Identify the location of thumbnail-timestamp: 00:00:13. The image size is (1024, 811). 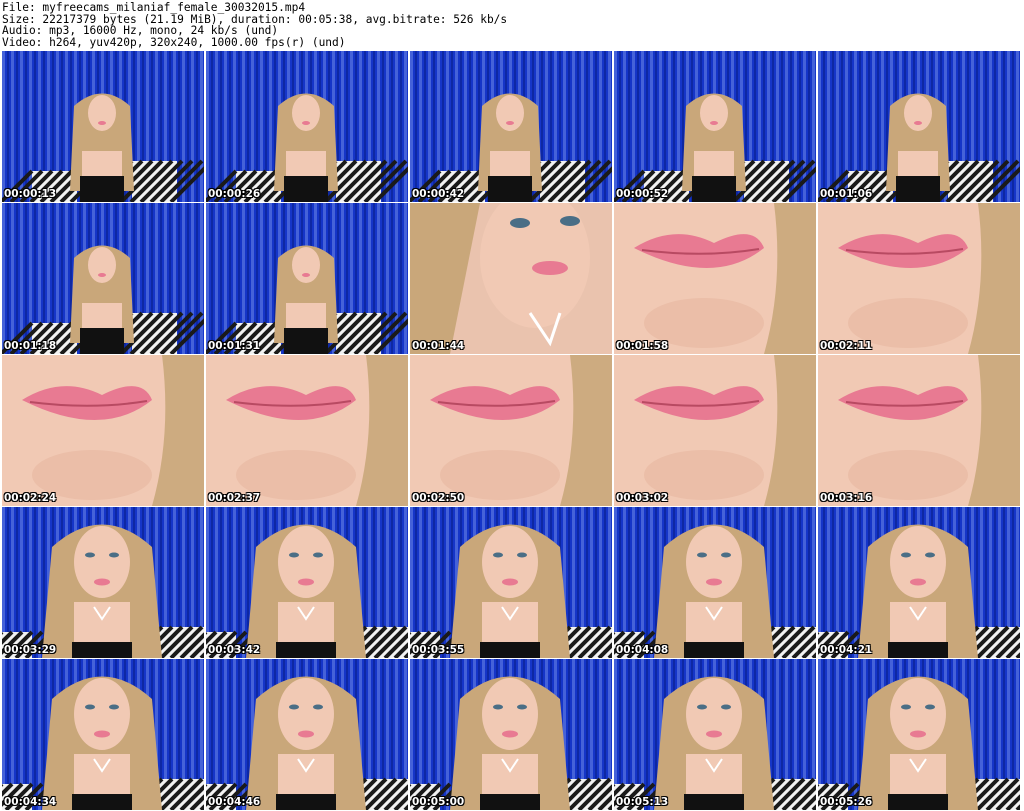
(30, 194).